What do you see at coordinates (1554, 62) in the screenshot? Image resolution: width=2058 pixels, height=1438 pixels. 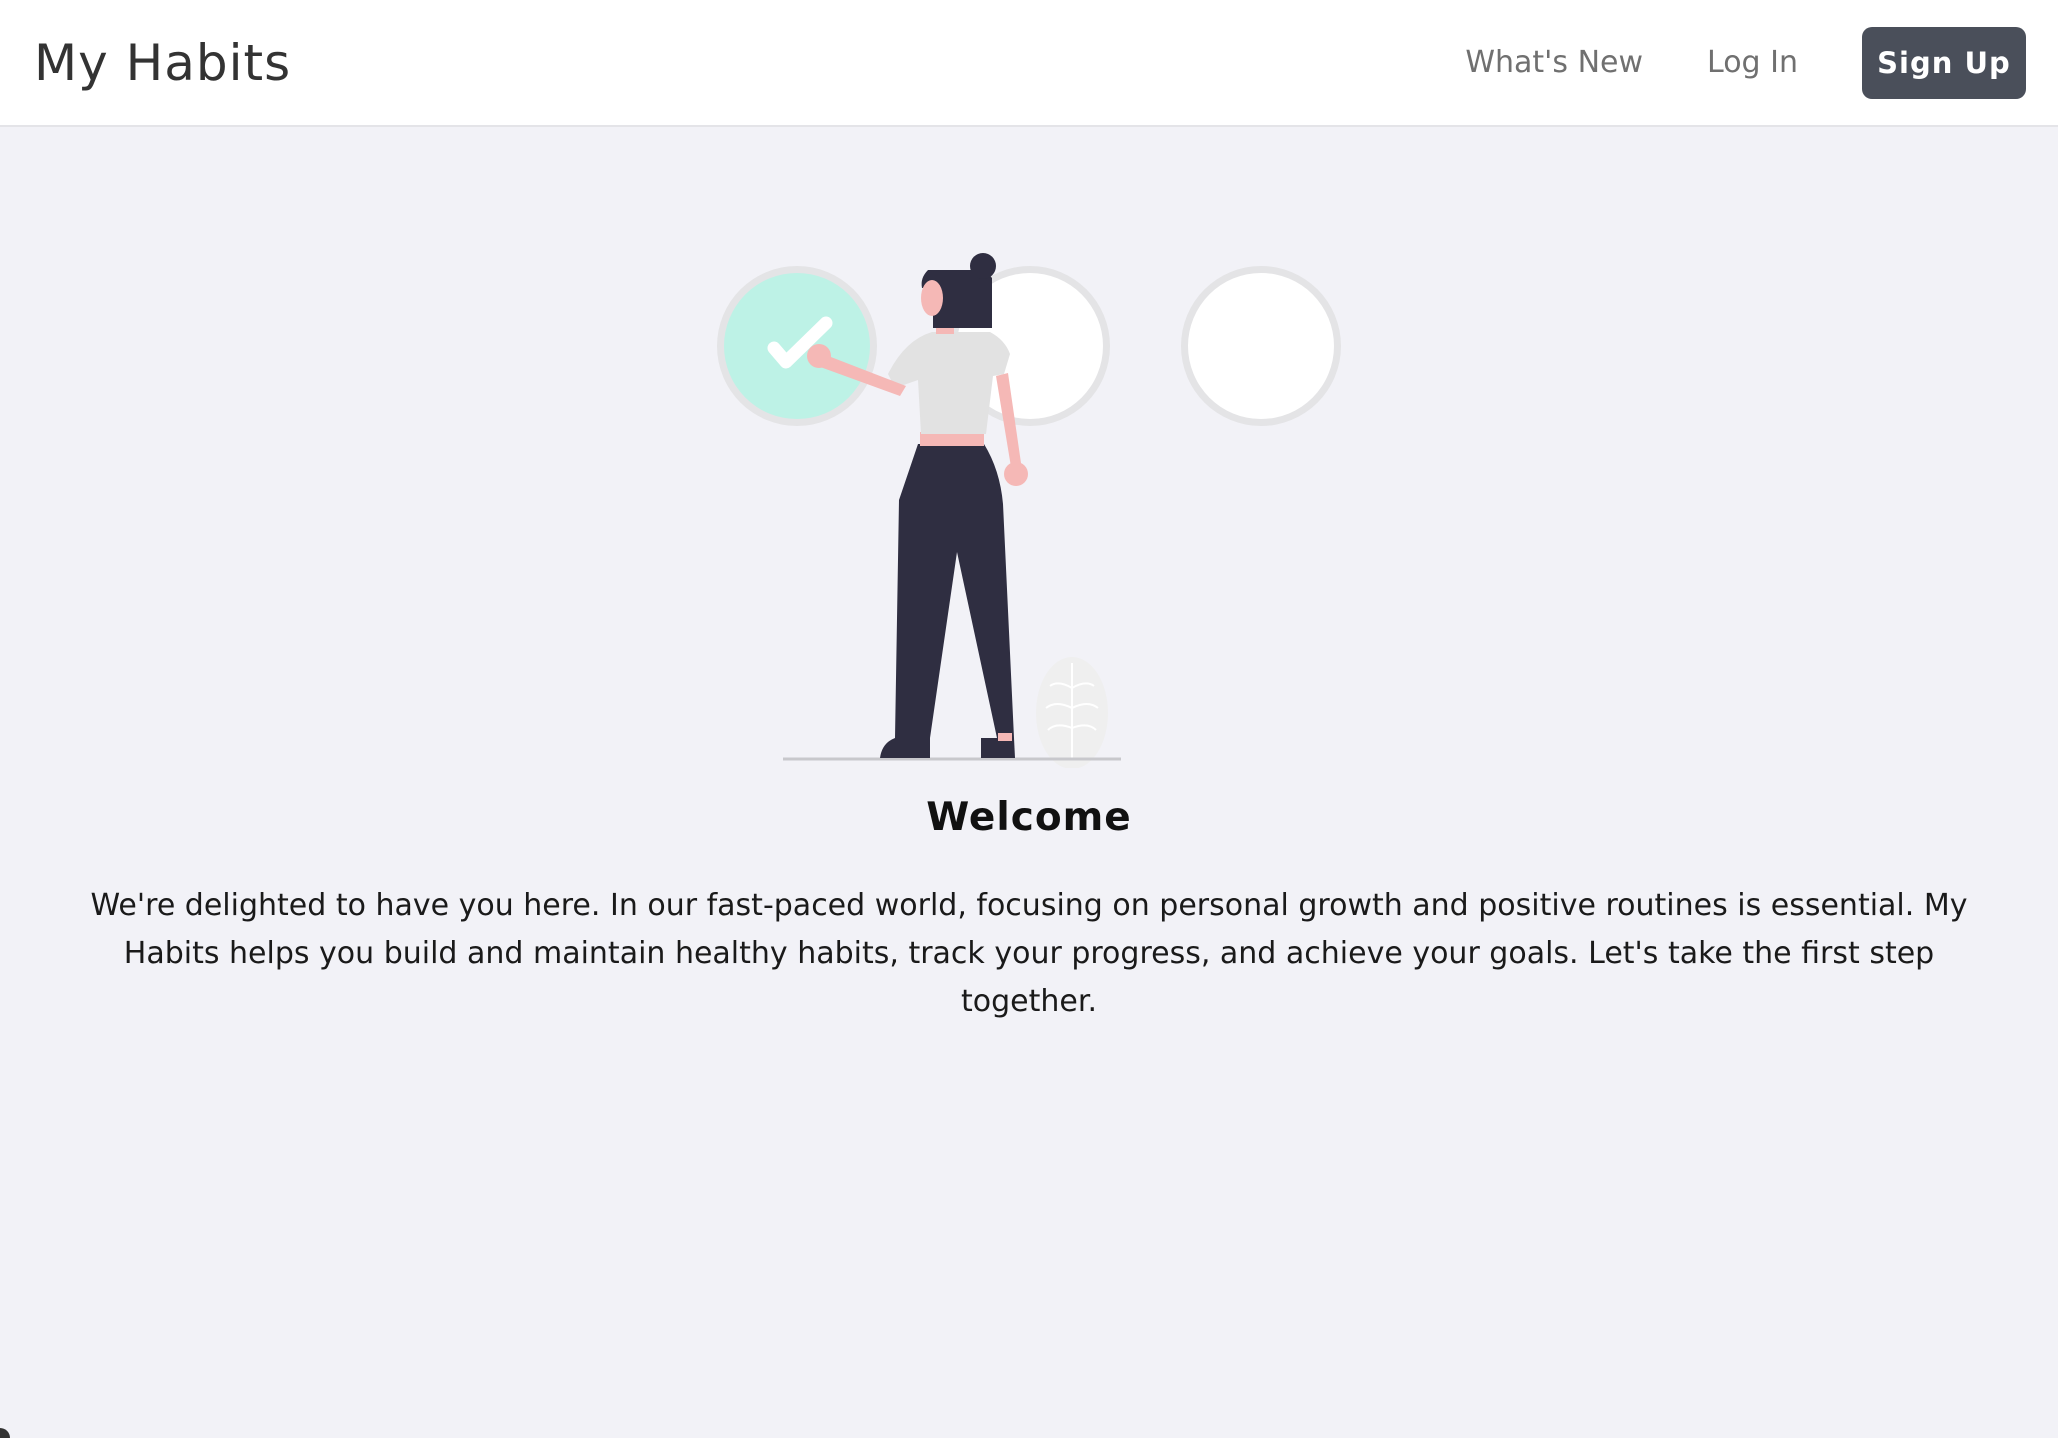 I see `whats-new-link: What's New` at bounding box center [1554, 62].